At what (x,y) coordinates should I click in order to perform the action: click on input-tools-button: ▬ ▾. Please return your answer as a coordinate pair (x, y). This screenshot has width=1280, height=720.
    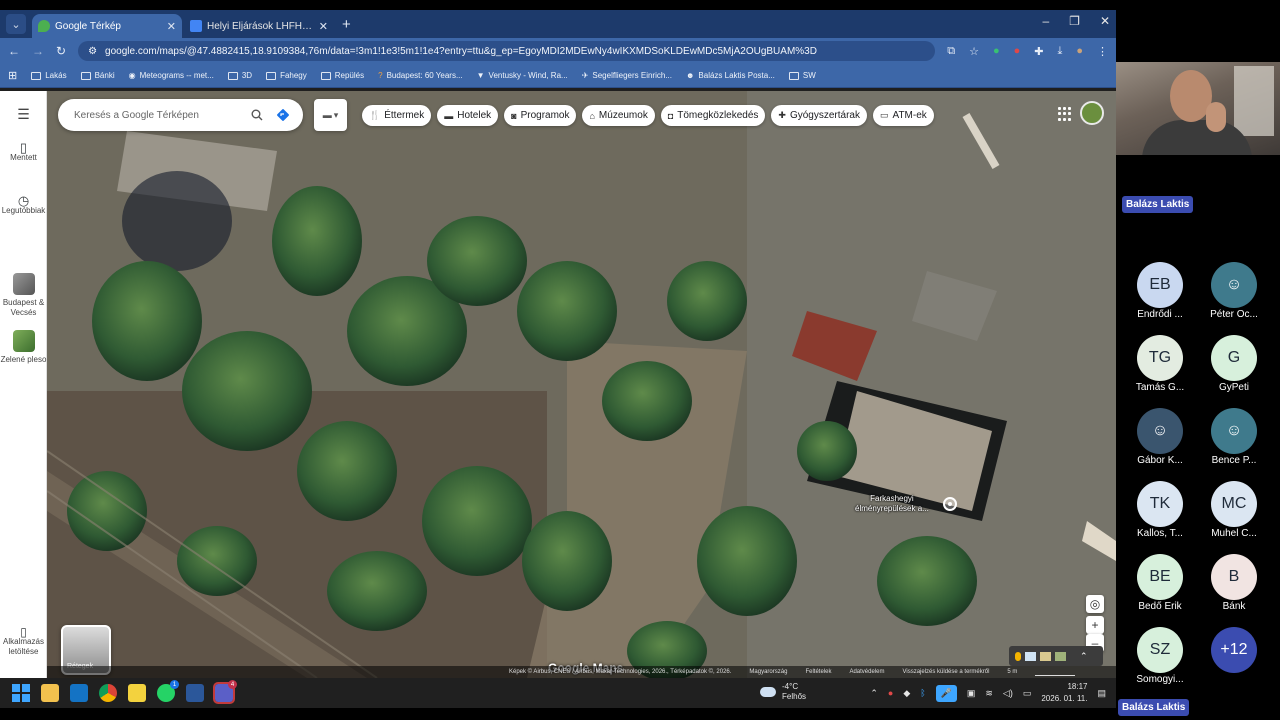
    Looking at the image, I should click on (330, 115).